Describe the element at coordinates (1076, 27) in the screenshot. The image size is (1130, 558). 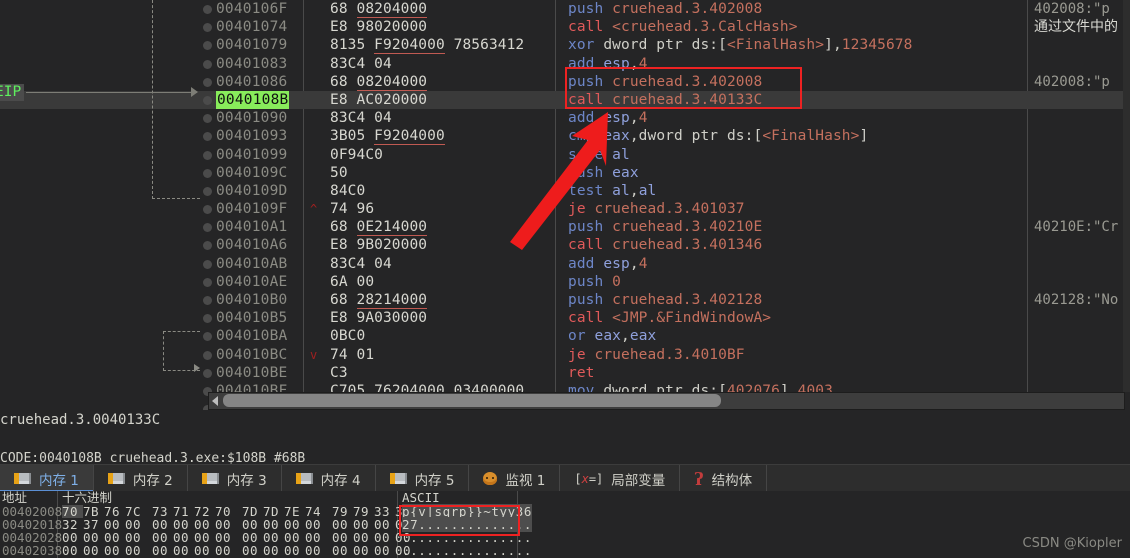
I see `instruction-comment: 通过文件中的` at that location.